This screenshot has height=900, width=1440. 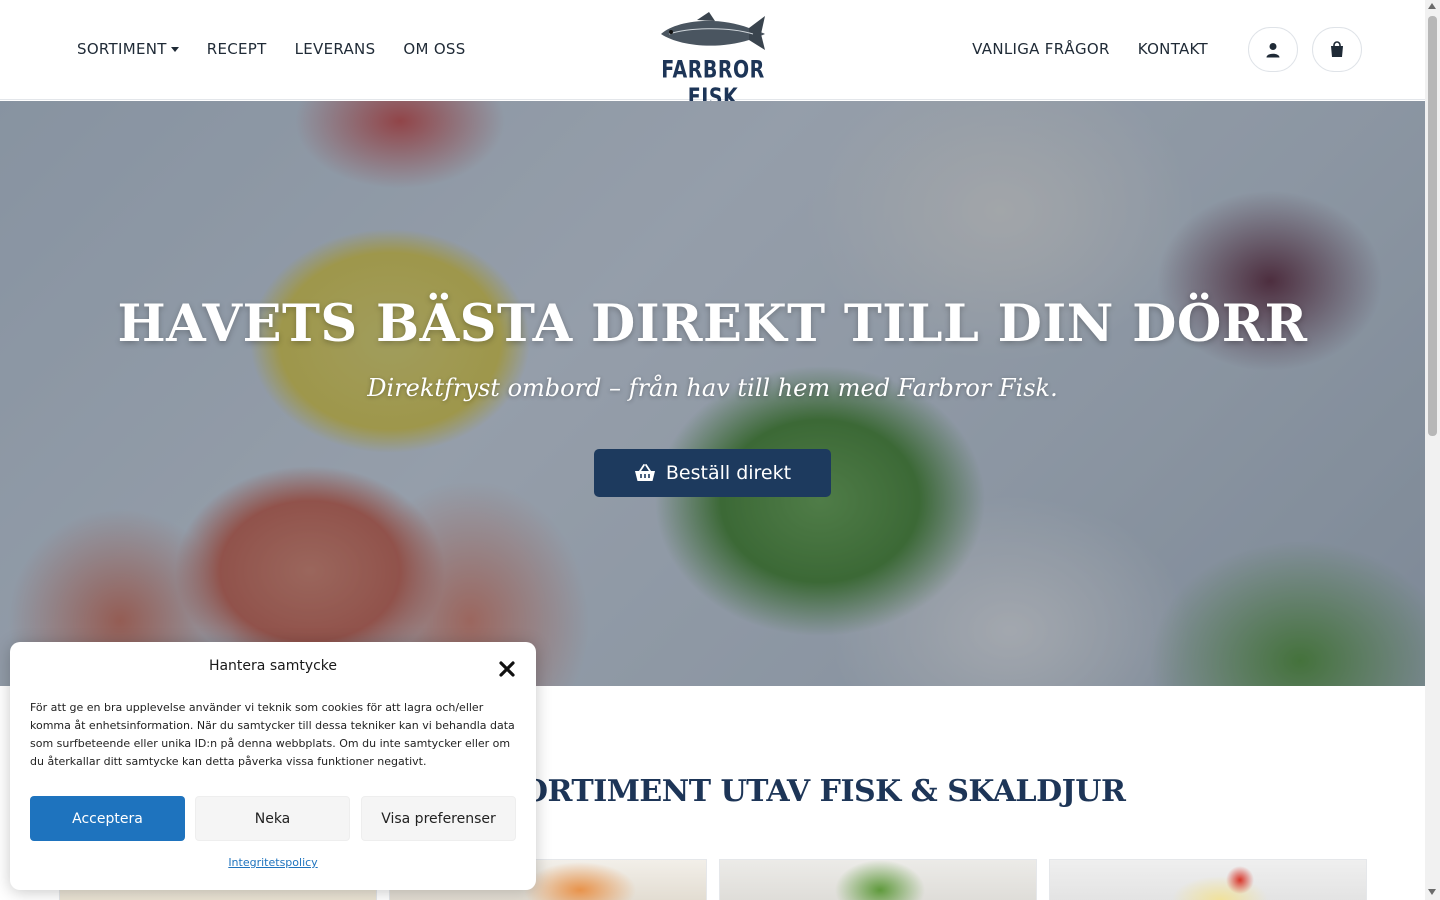 I want to click on scrollbar-thumb, so click(x=1432, y=226).